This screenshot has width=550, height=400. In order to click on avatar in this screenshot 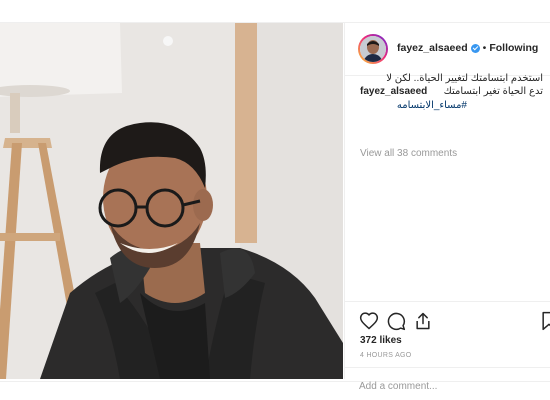, I will do `click(373, 49)`.